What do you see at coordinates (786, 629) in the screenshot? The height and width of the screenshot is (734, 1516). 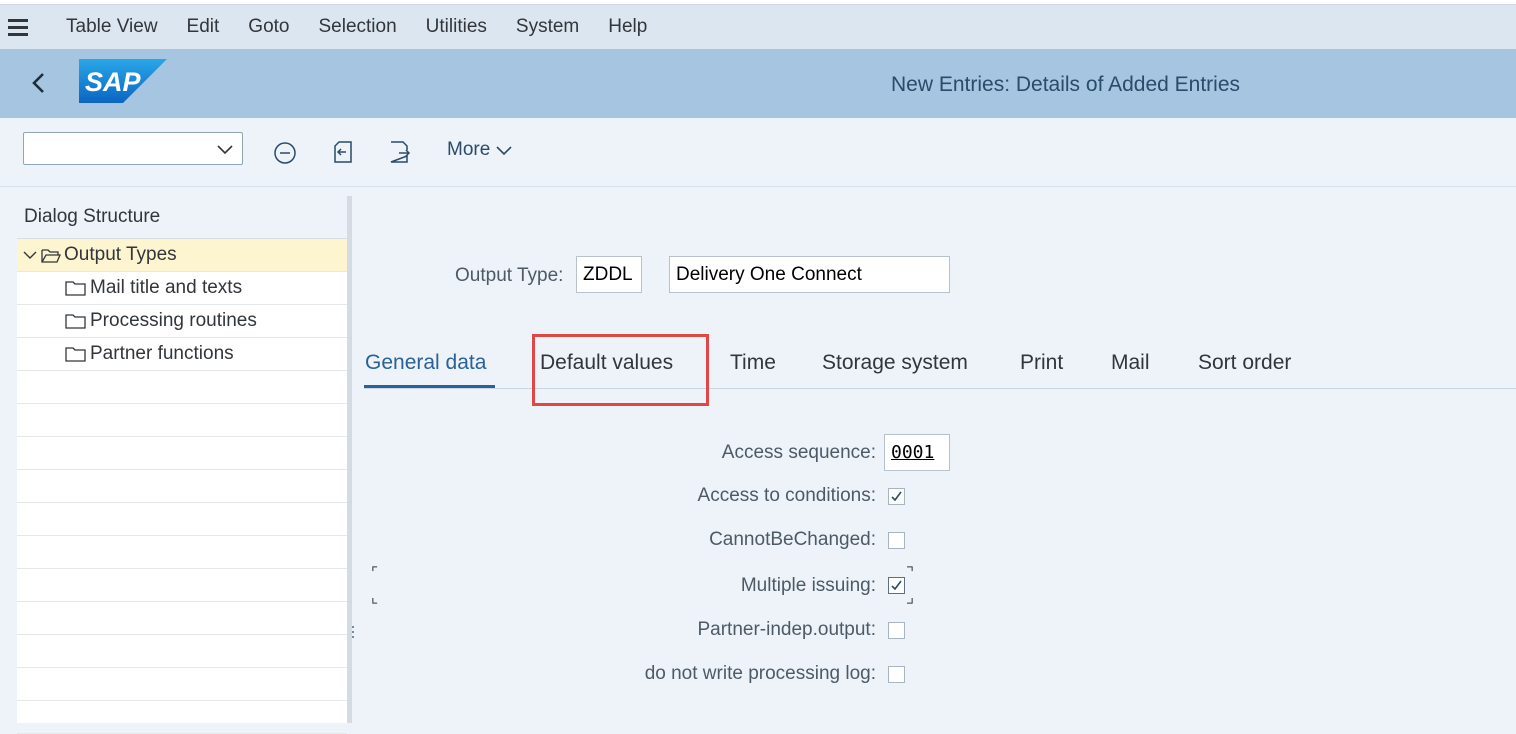 I see `partner-indep-output-label: Partner-indep.output:` at bounding box center [786, 629].